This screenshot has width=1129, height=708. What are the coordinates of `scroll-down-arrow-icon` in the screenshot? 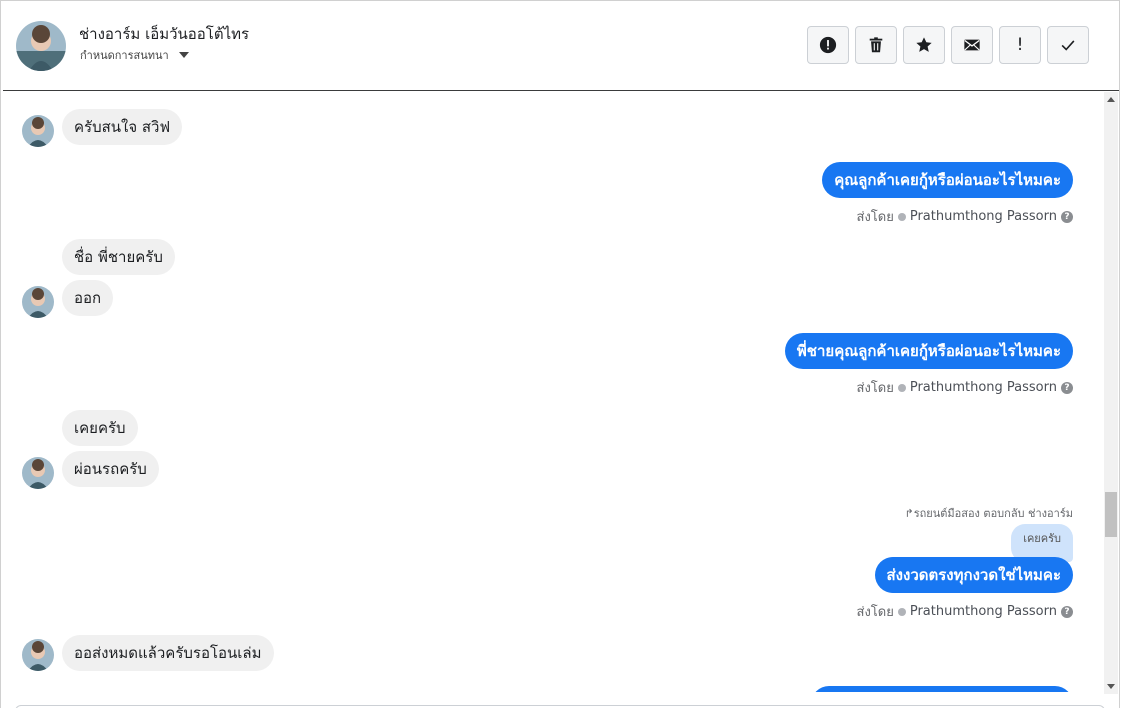 It's located at (1111, 686).